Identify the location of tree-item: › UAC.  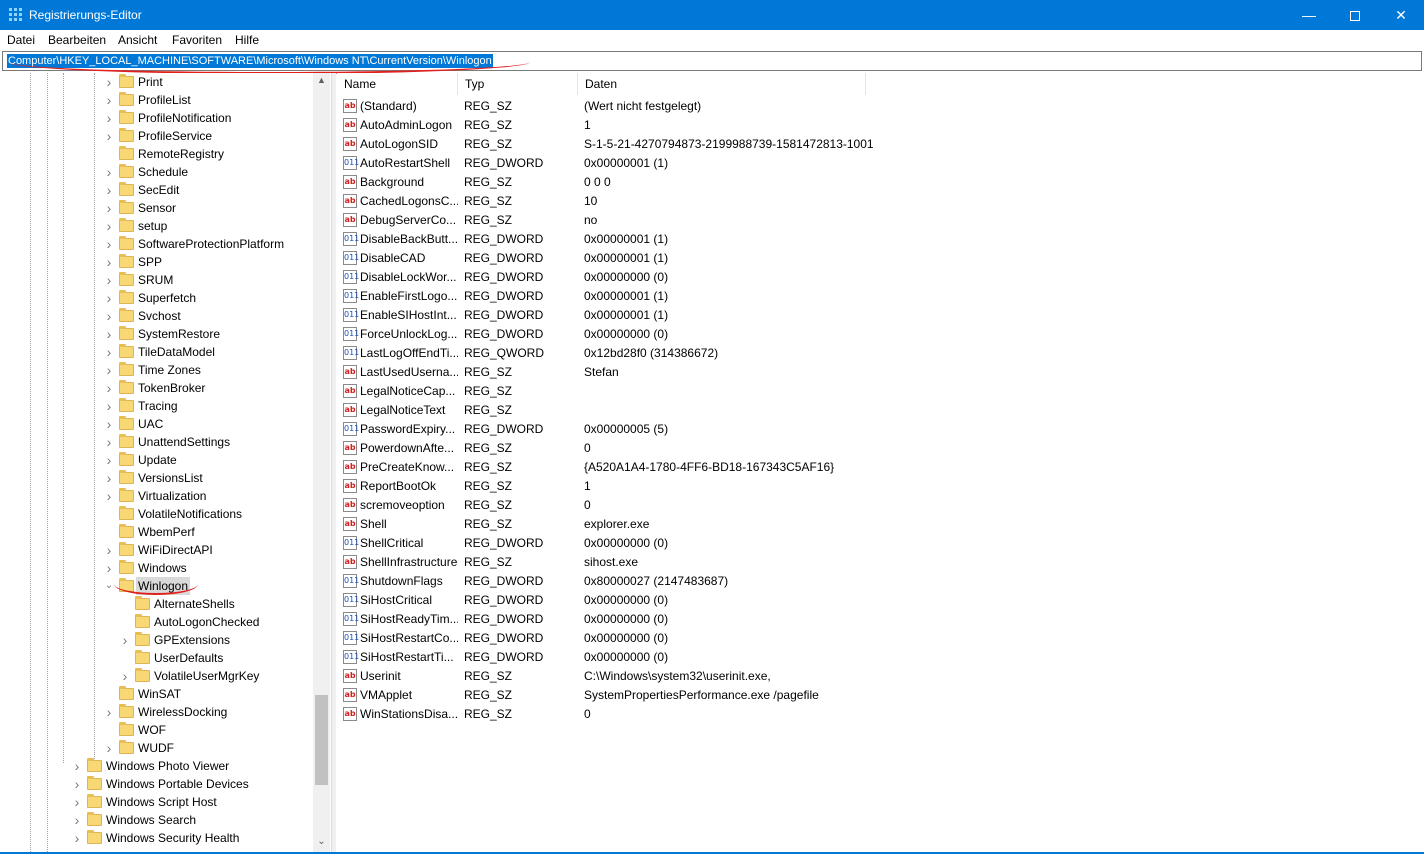
(156, 424).